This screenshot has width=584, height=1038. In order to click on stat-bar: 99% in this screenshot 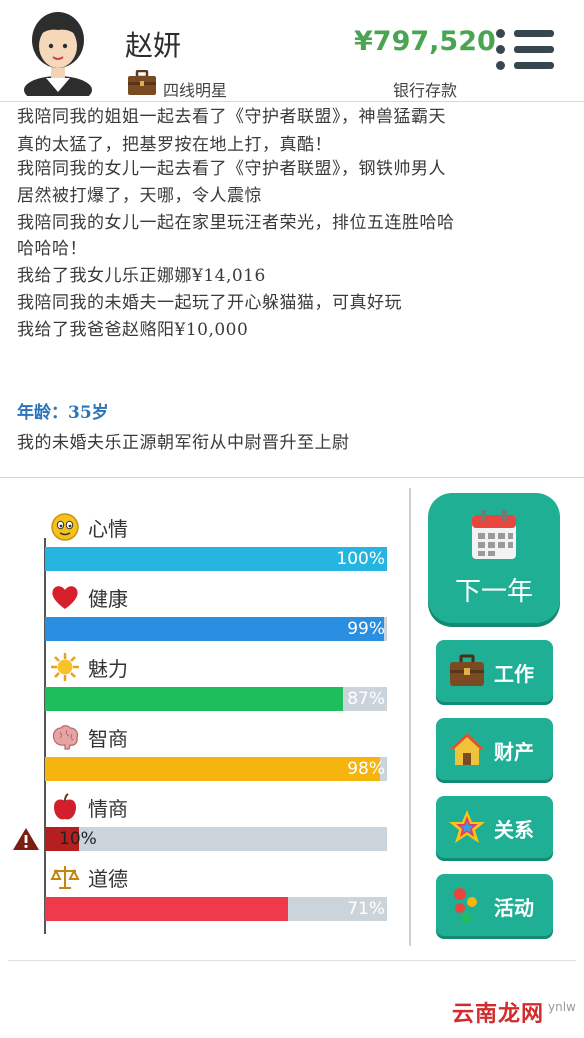, I will do `click(216, 629)`.